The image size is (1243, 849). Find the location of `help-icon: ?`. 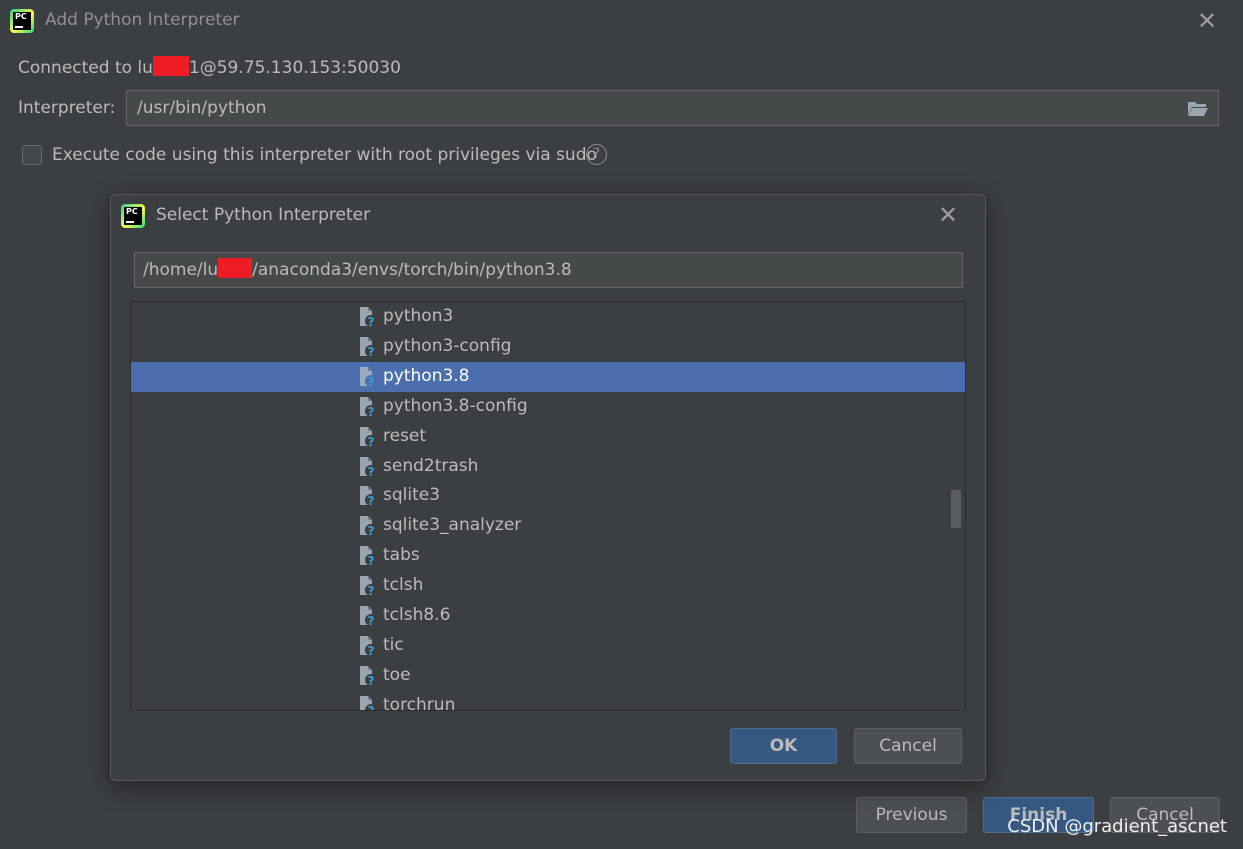

help-icon: ? is located at coordinates (596, 154).